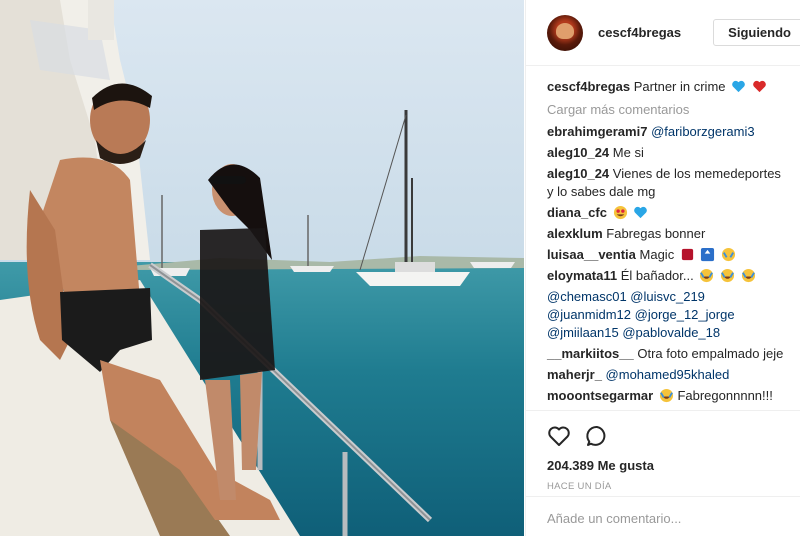 The image size is (800, 536). I want to click on comment-text: Otra foto empalmado jeje, so click(710, 353).